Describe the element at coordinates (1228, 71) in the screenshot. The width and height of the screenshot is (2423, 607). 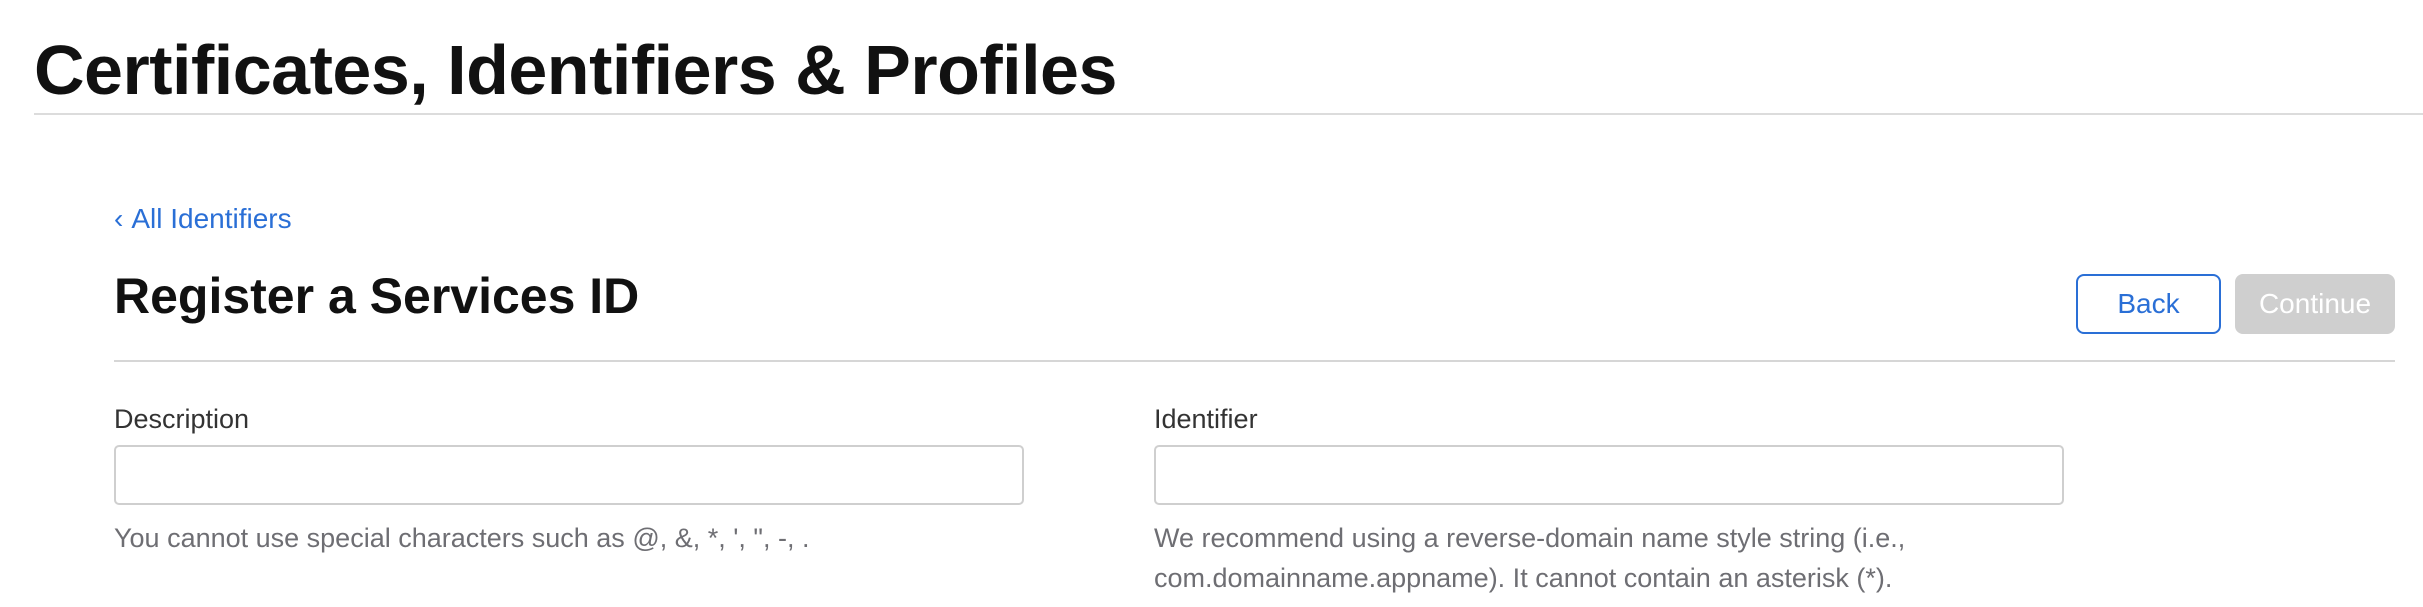
I see `page-header: Certificates, Identifiers & Profiles` at that location.